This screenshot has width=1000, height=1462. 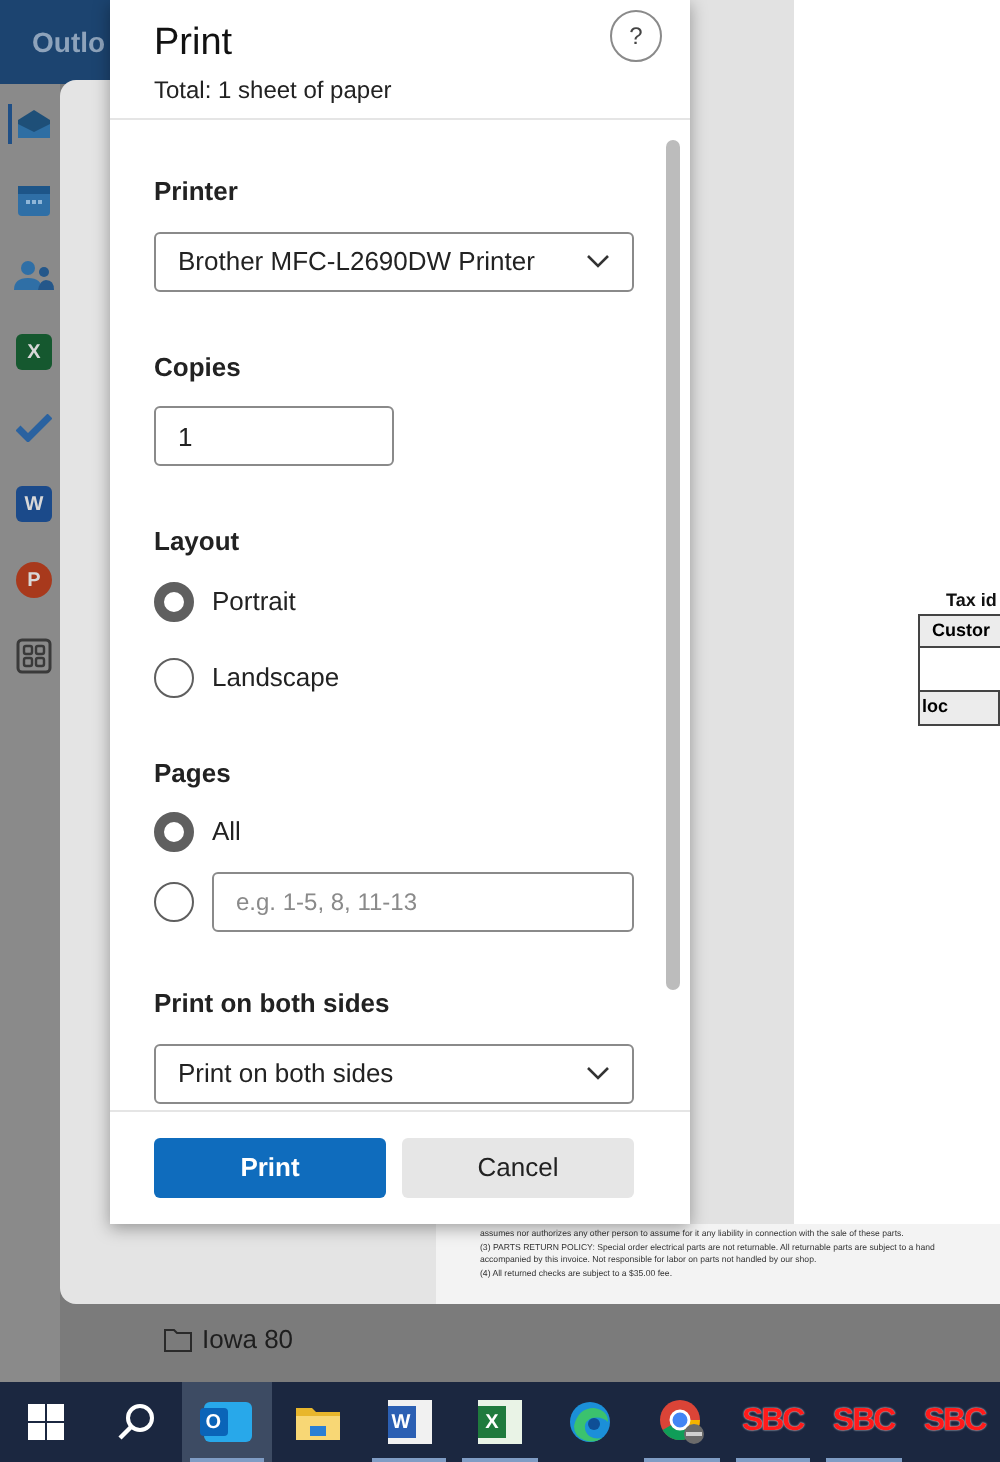 I want to click on copies-field: 1, so click(x=274, y=436).